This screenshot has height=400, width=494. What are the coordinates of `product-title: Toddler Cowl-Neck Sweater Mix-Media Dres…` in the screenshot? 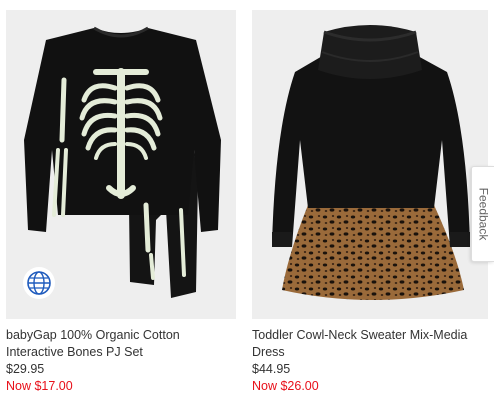 It's located at (370, 344).